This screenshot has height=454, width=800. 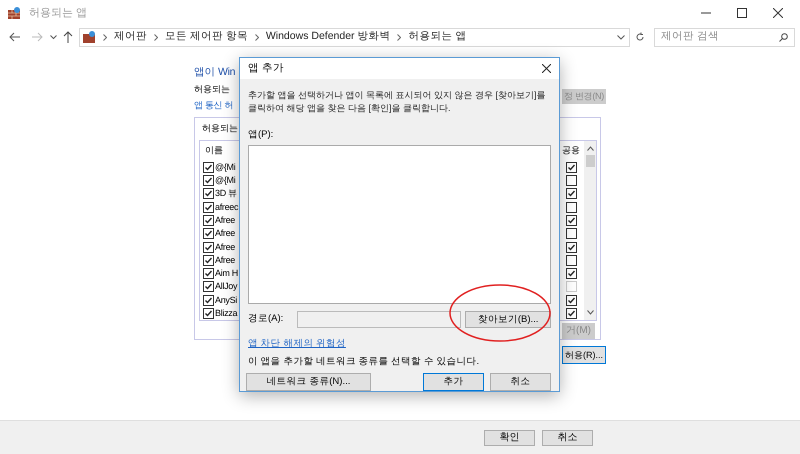 I want to click on cancel-button: 취소, so click(x=520, y=382).